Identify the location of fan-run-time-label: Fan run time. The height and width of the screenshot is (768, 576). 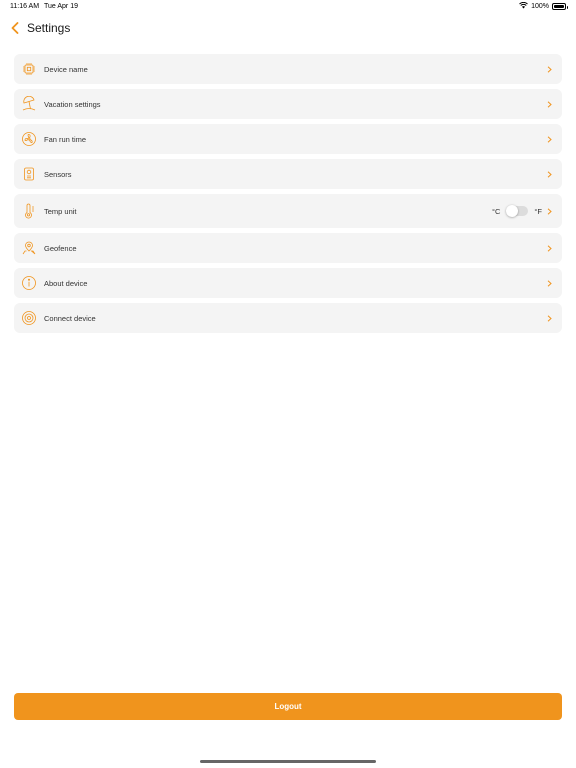
(65, 139).